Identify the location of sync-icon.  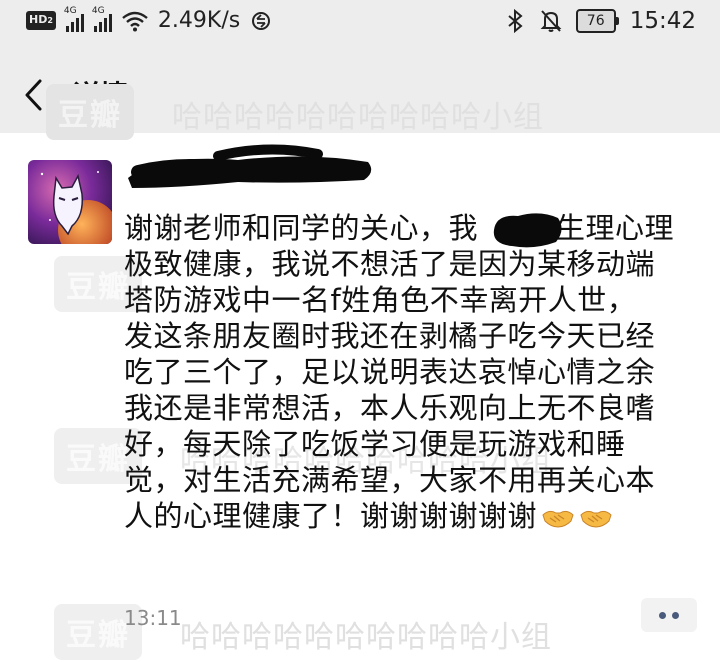
(261, 20).